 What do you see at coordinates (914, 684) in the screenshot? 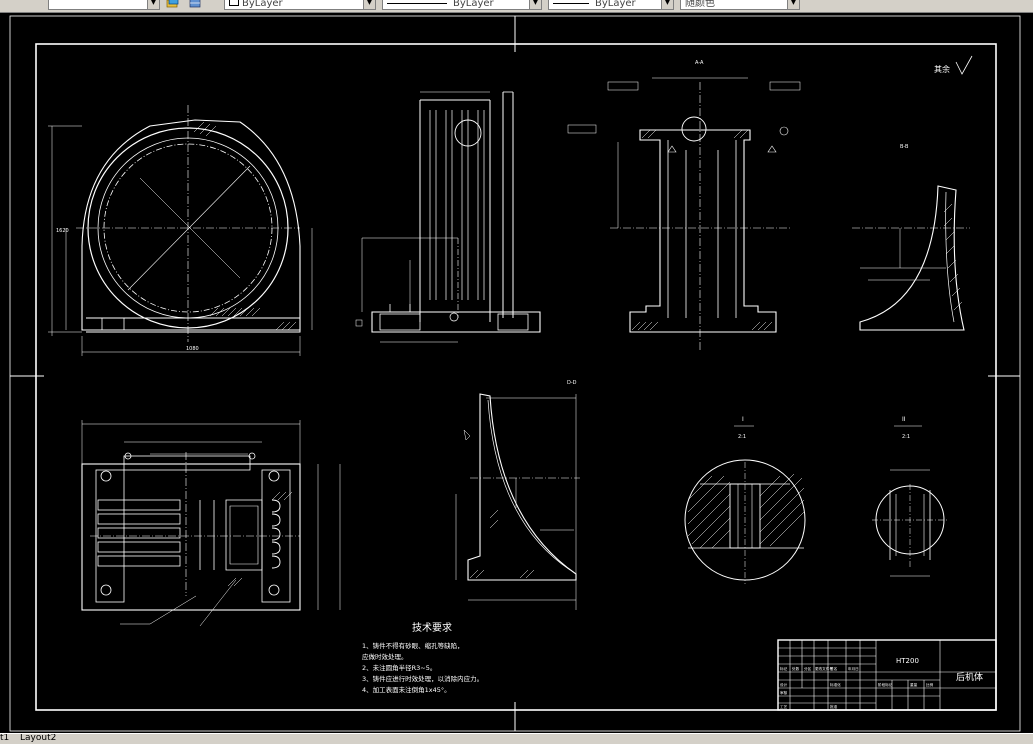
I see `title-block-stage-label: 重量` at bounding box center [914, 684].